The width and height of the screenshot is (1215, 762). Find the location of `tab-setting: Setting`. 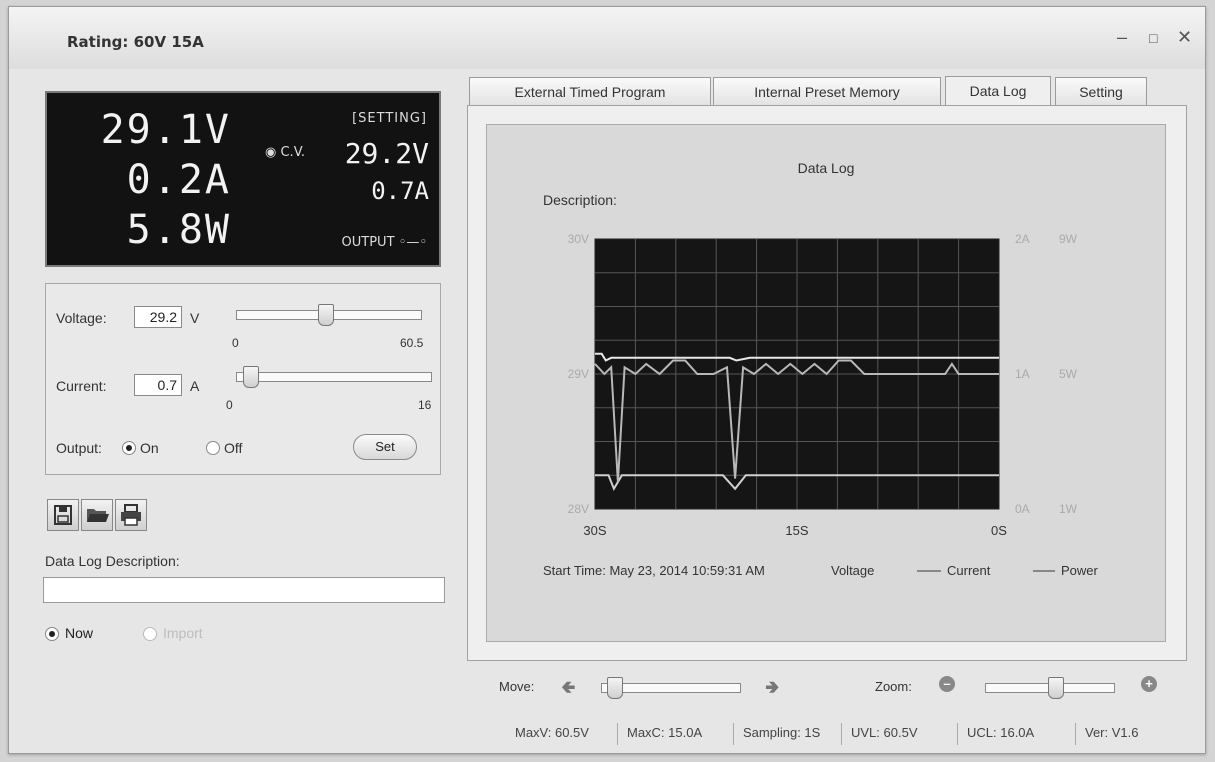

tab-setting: Setting is located at coordinates (1101, 91).